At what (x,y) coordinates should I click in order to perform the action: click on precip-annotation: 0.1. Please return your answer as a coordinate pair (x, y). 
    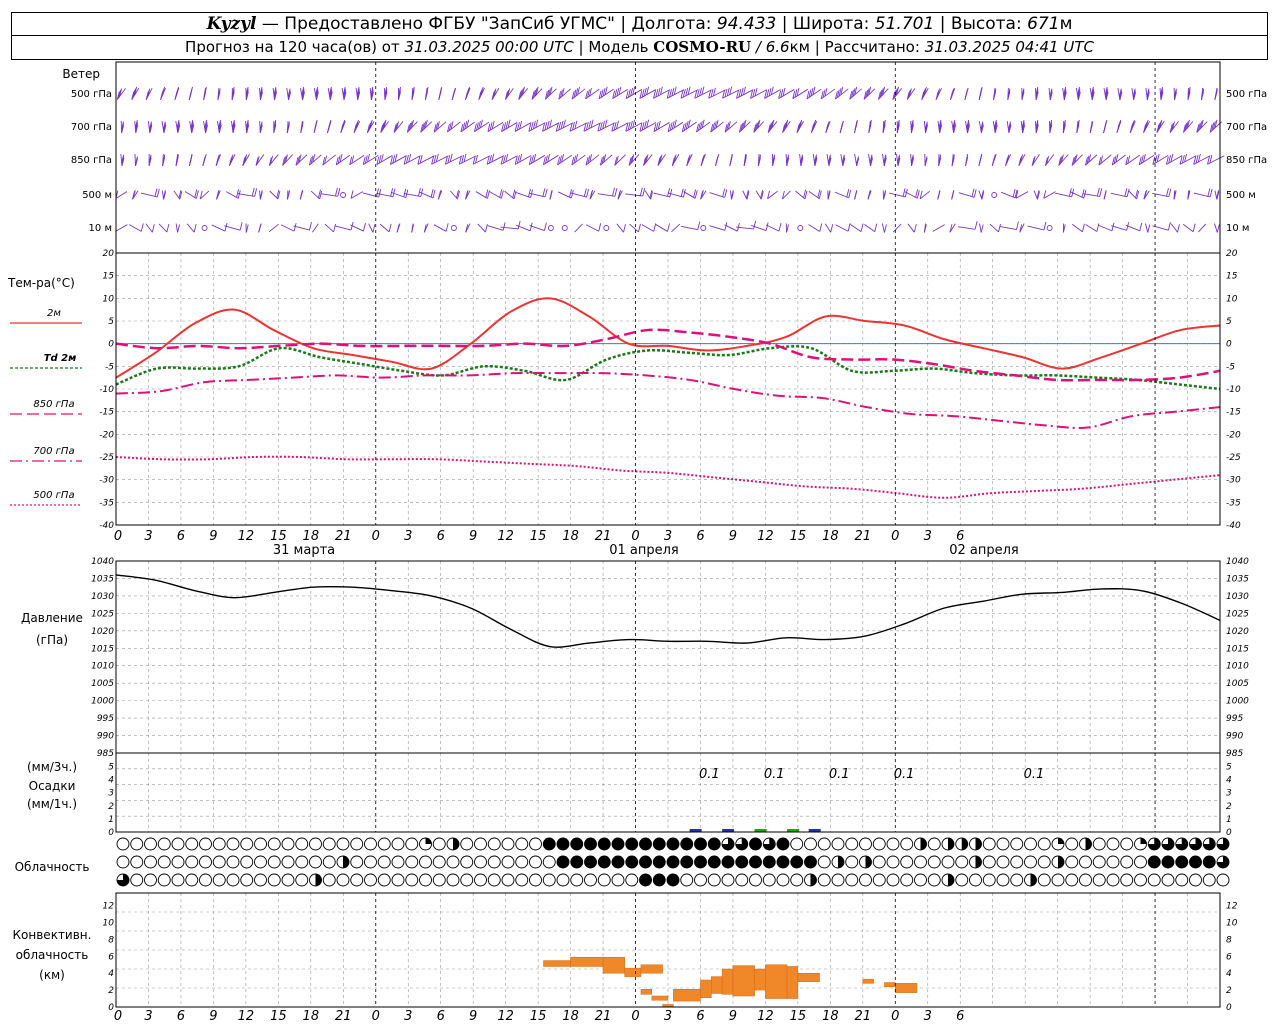
    Looking at the image, I should click on (904, 774).